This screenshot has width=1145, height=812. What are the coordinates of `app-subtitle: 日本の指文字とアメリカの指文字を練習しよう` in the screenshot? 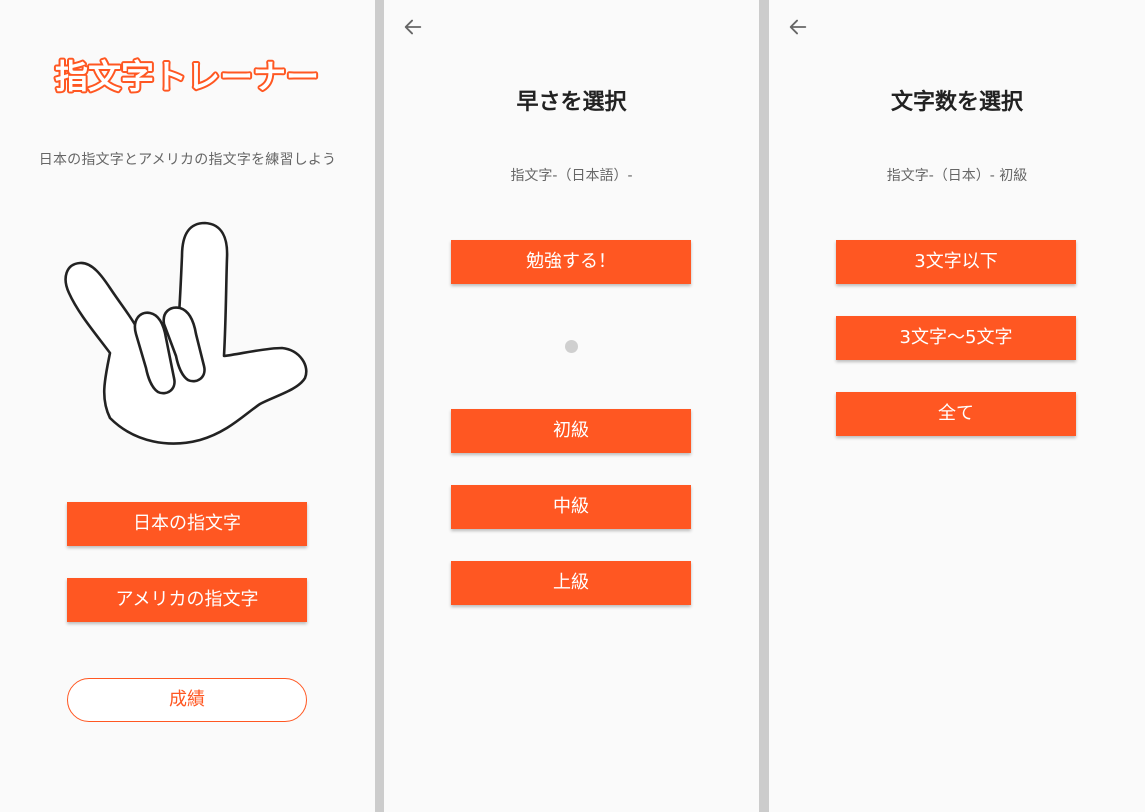 It's located at (187, 160).